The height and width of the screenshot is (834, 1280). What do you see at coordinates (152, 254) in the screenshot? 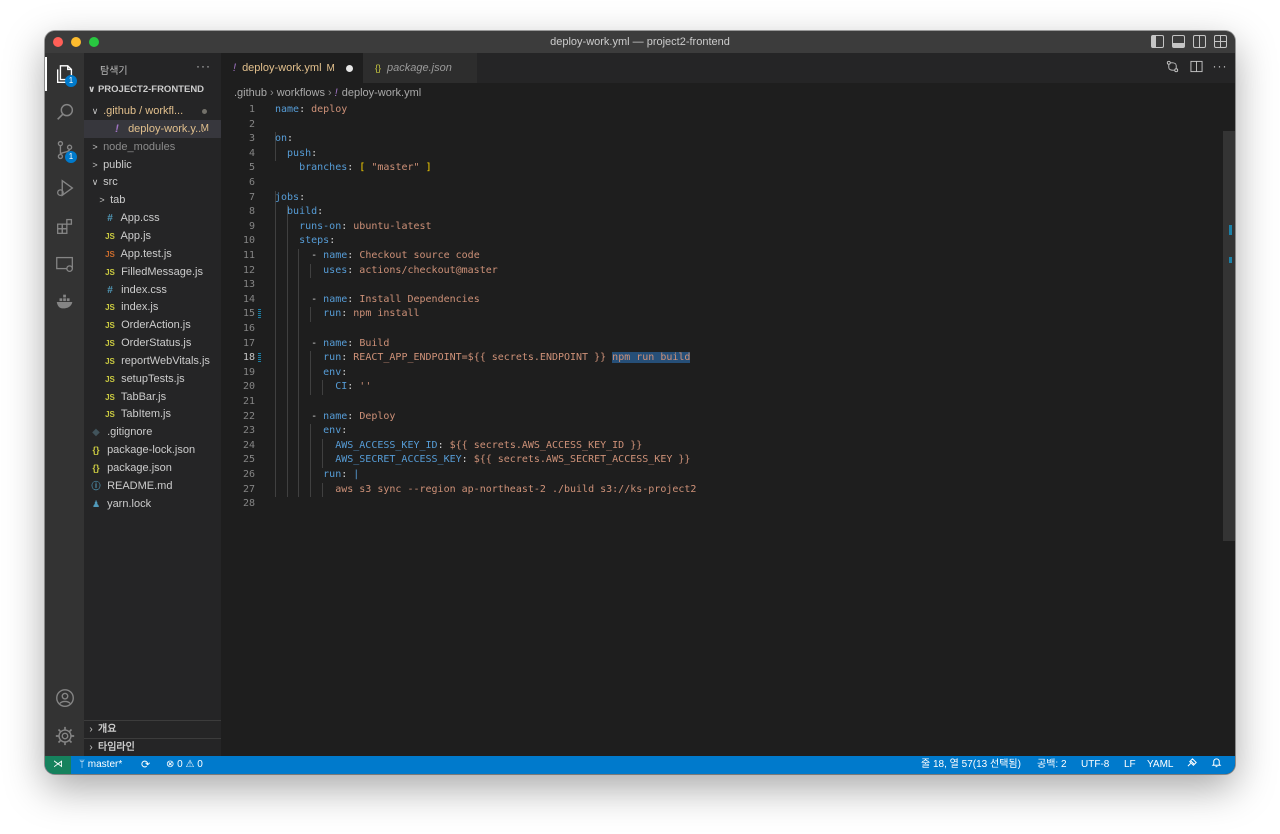
I see `tree-item: JS App.test.js` at bounding box center [152, 254].